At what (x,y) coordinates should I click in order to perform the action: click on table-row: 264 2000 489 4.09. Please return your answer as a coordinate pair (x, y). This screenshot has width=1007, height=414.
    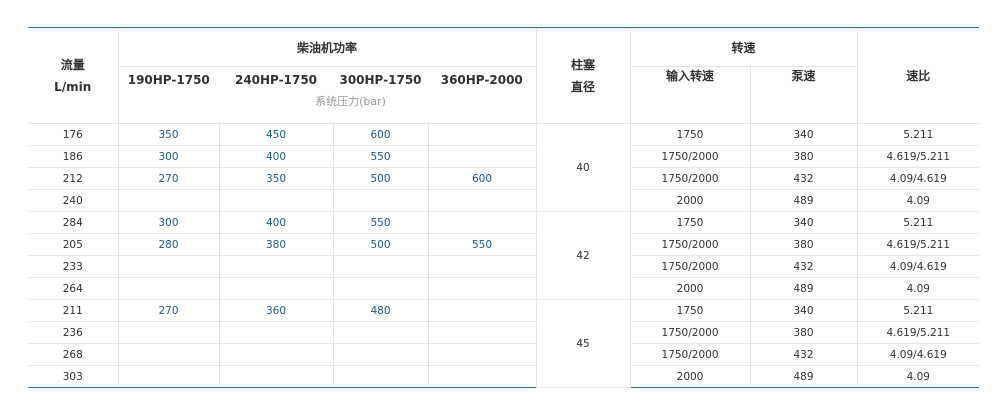
    Looking at the image, I should click on (504, 288).